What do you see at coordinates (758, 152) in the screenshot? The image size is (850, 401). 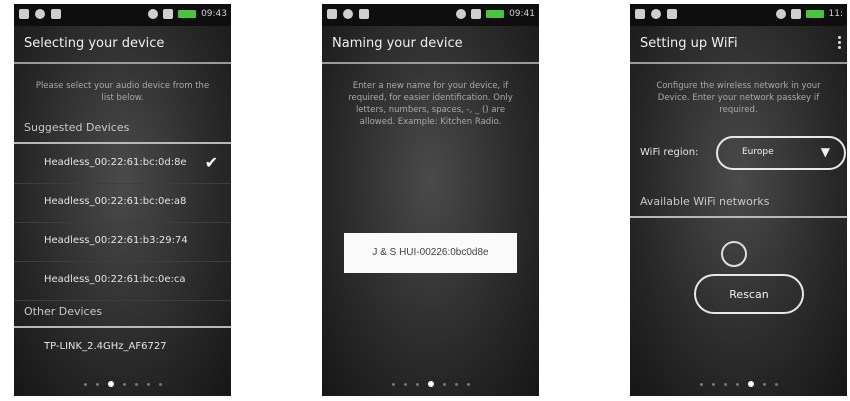 I see `wifi-region-value: Europe` at bounding box center [758, 152].